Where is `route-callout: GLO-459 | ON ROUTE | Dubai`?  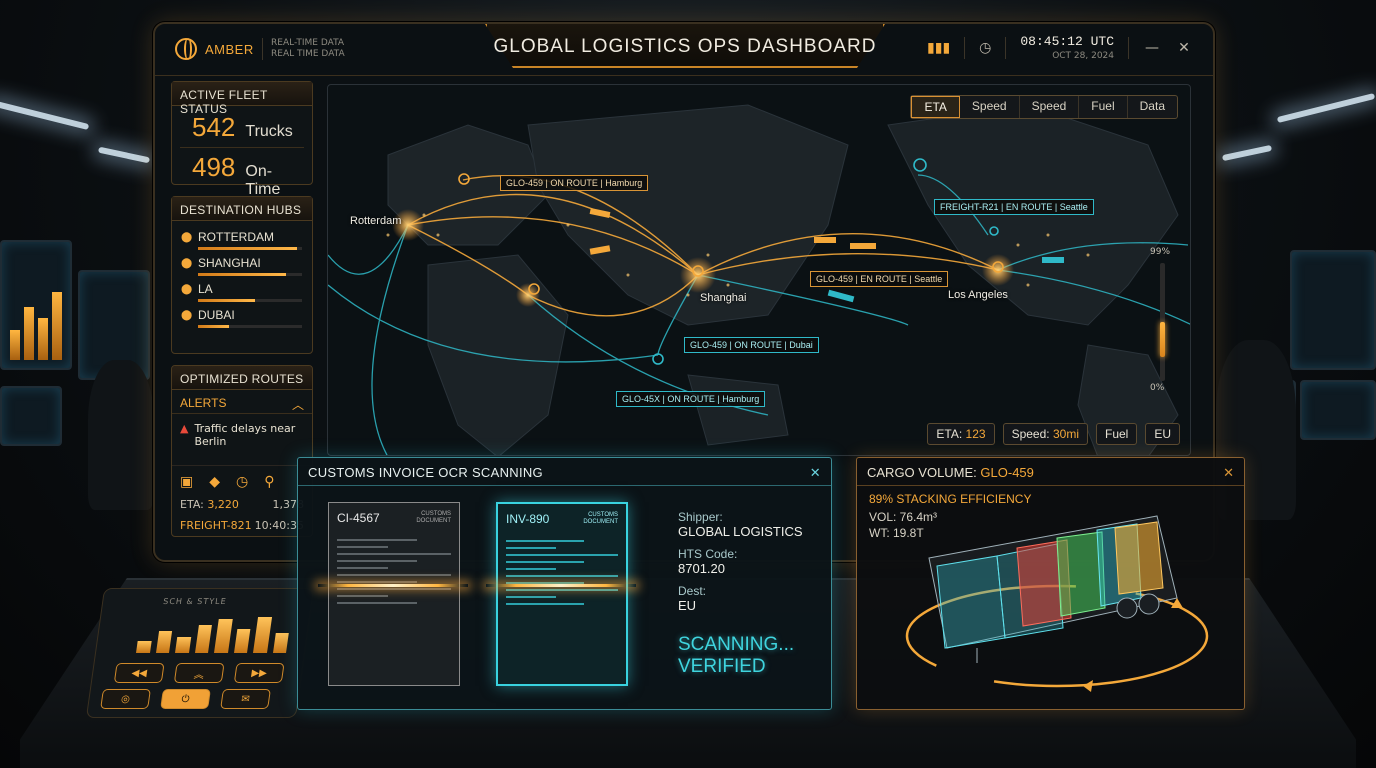
route-callout: GLO-459 | ON ROUTE | Dubai is located at coordinates (751, 345).